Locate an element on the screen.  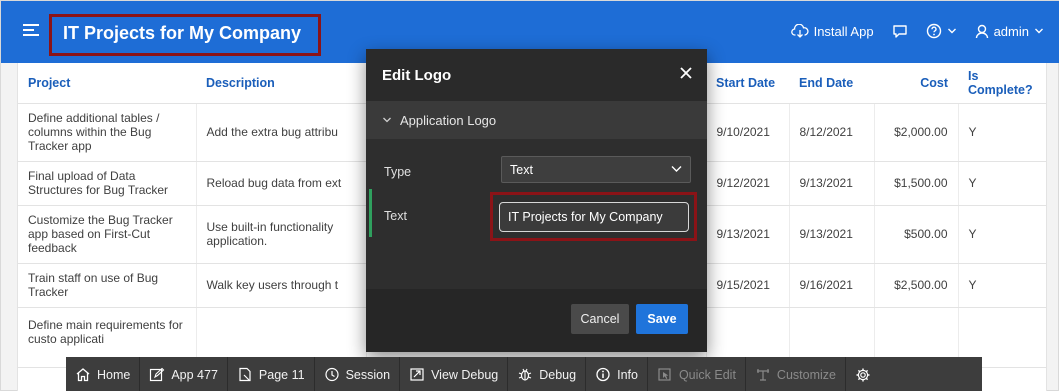
chat-bubble-icon is located at coordinates (899, 31).